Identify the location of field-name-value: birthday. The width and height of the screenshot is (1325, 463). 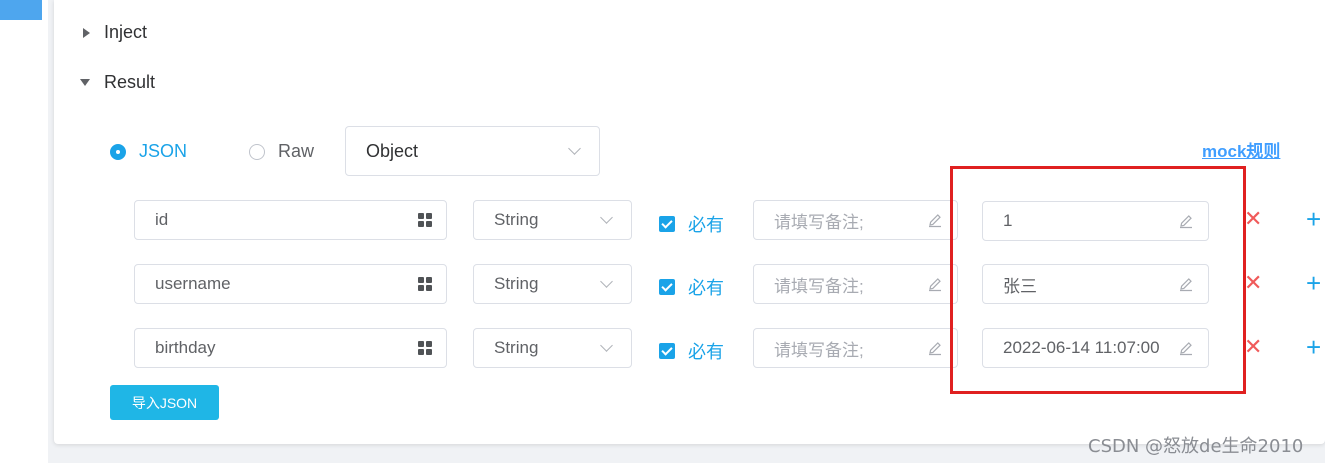
(185, 347).